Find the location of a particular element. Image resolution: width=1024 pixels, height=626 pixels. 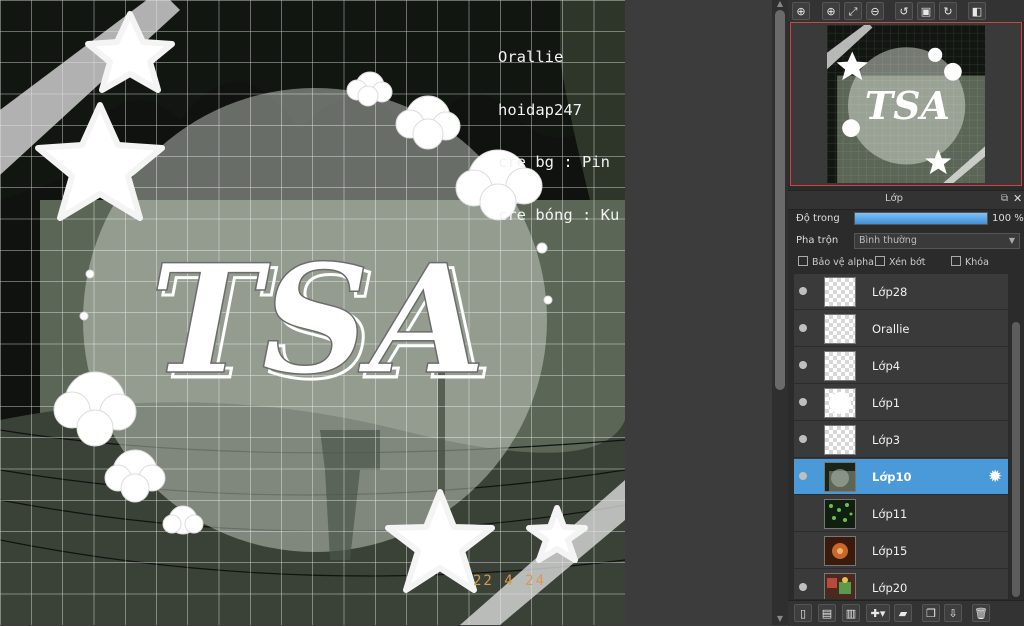

opacity-value: 100 % is located at coordinates (1008, 218).